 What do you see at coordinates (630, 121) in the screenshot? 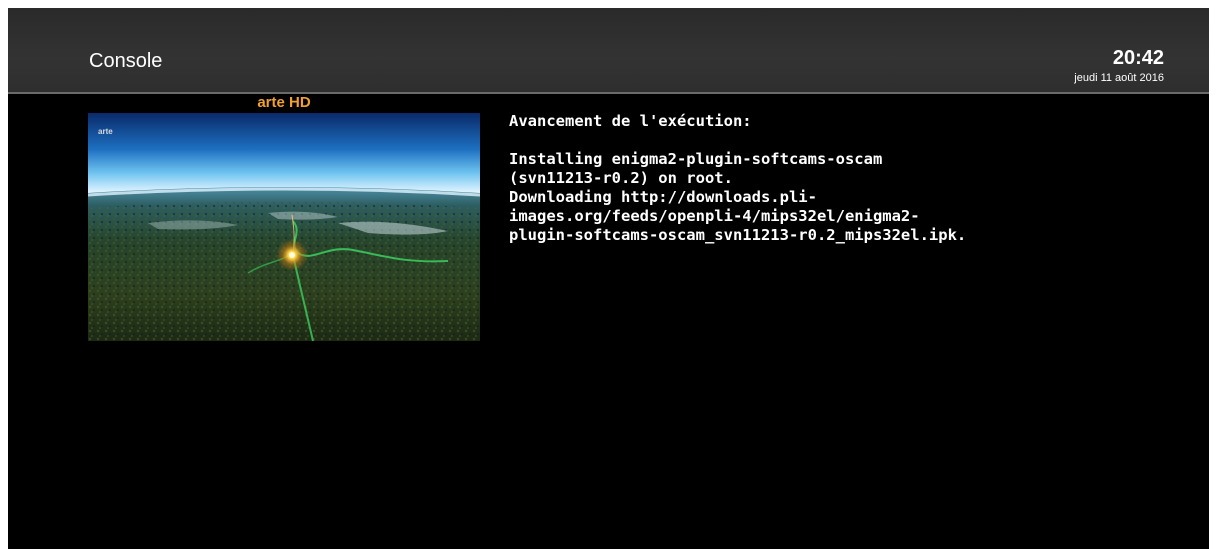
I see `console-heading: Avancement de l'exécution:` at bounding box center [630, 121].